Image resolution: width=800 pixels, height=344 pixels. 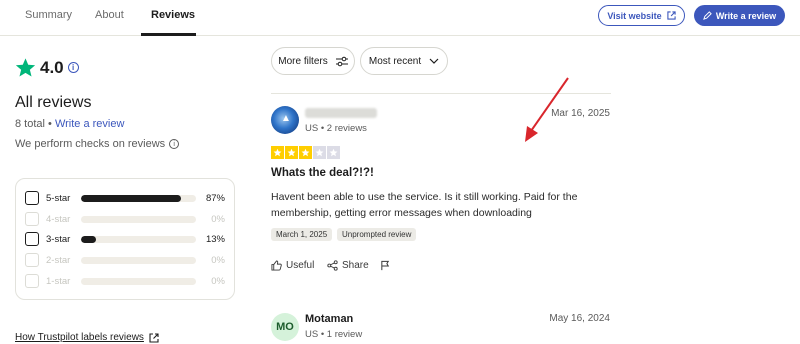 I want to click on rating-value: 4.0, so click(x=52, y=67).